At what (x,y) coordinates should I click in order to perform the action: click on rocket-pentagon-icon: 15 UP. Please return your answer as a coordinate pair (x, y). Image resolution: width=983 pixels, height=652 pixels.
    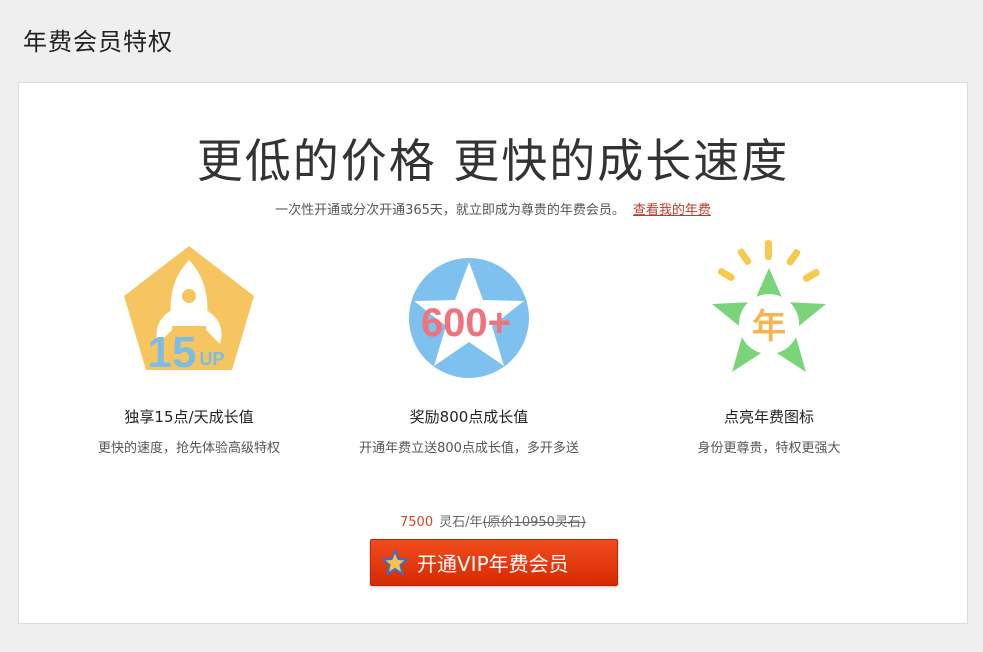
    Looking at the image, I should click on (189, 311).